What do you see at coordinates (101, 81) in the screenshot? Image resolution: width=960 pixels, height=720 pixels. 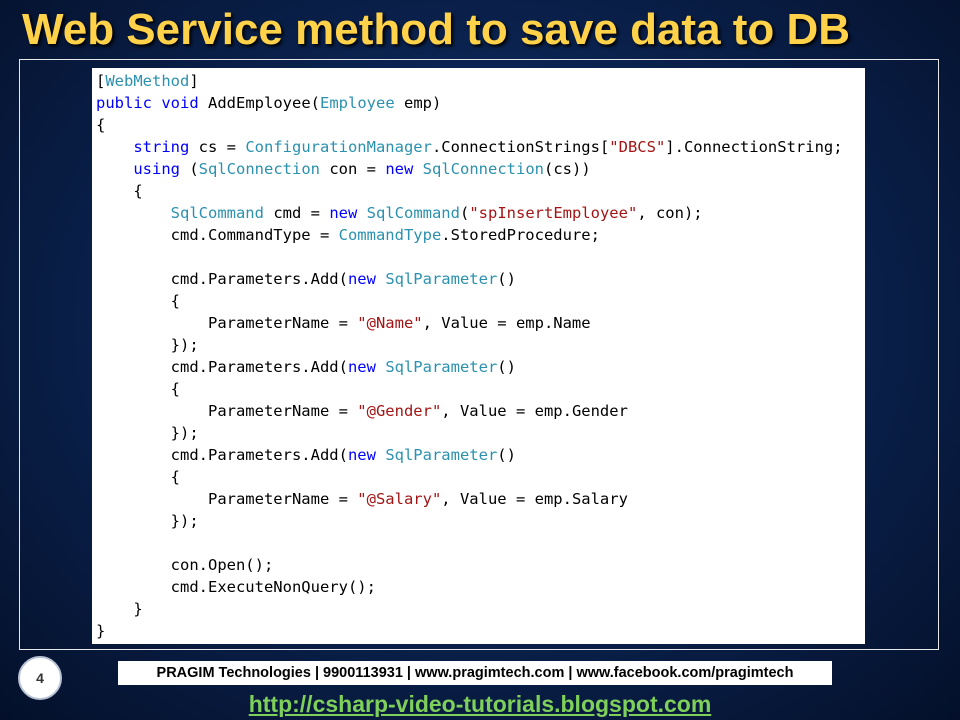 I see `code-token: [` at bounding box center [101, 81].